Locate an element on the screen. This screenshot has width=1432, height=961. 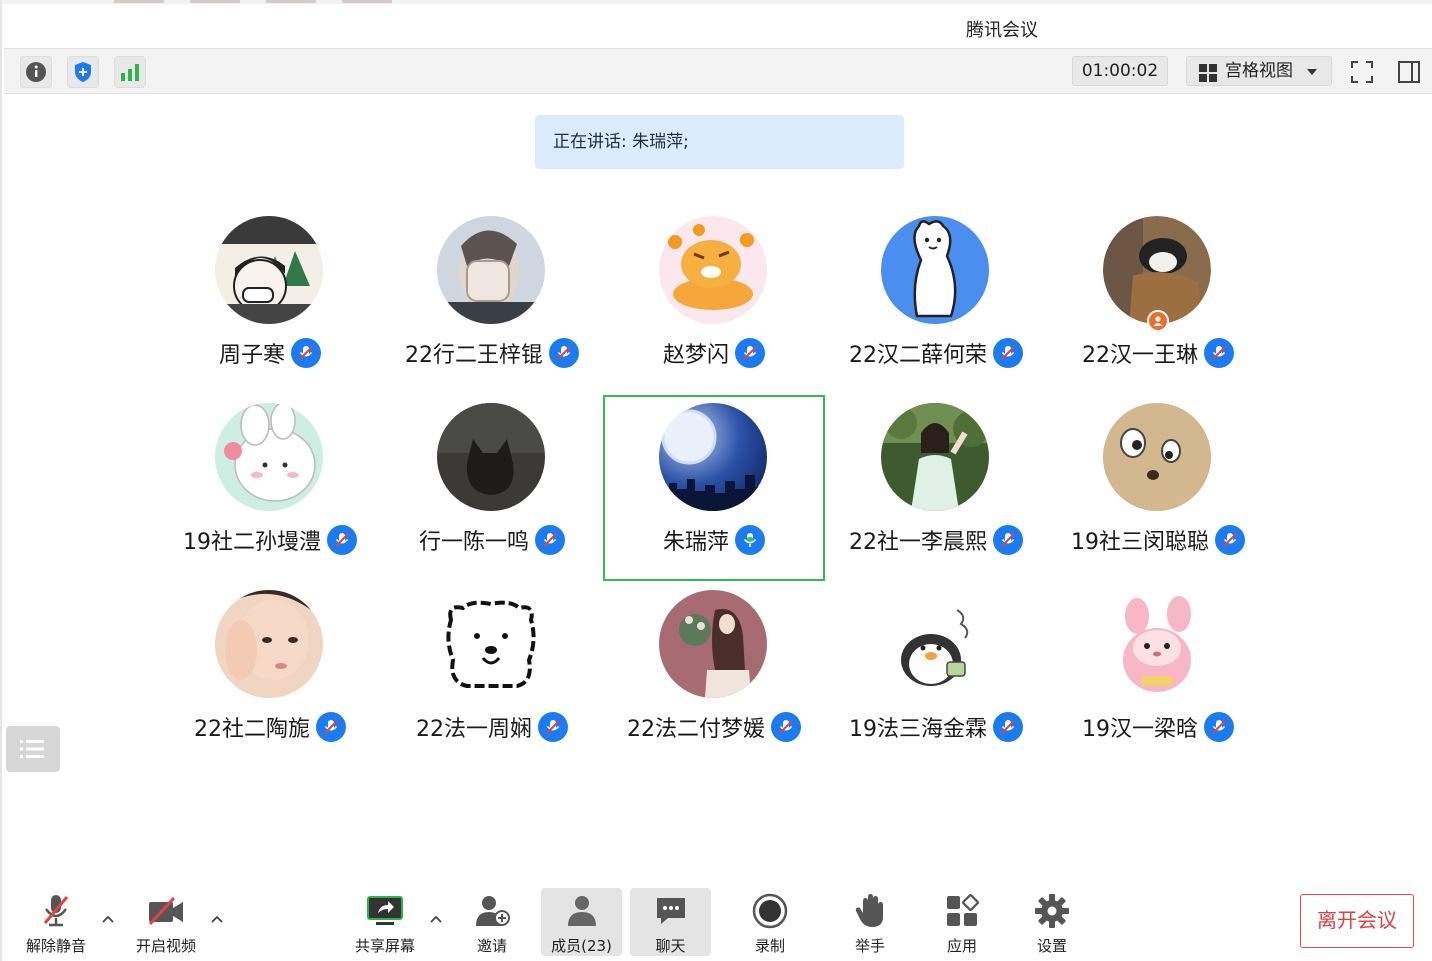
participant-tile: 19社三闵聪聪 is located at coordinates (1158, 488).